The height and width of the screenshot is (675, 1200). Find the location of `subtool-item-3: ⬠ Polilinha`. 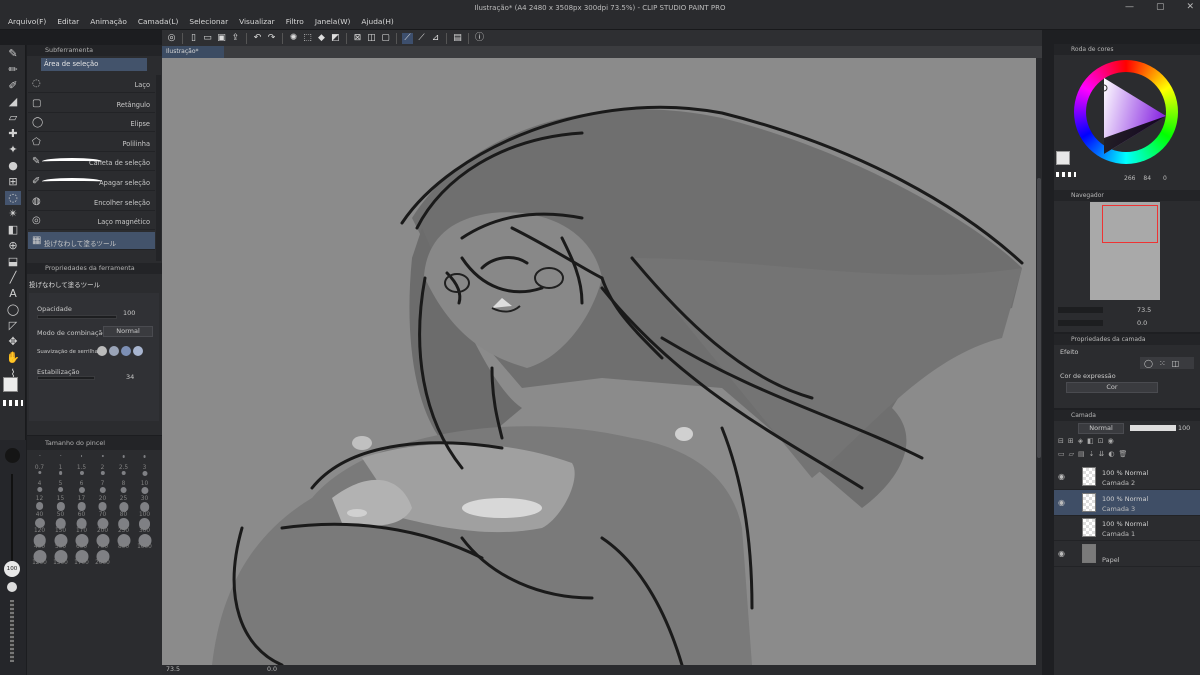

subtool-item-3: ⬠ Polilinha is located at coordinates (91, 143).